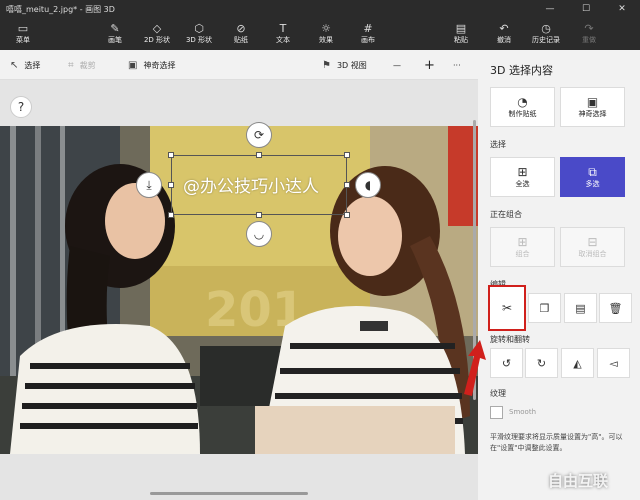  Describe the element at coordinates (504, 28) in the screenshot. I see `undo-icon: ↶` at that location.